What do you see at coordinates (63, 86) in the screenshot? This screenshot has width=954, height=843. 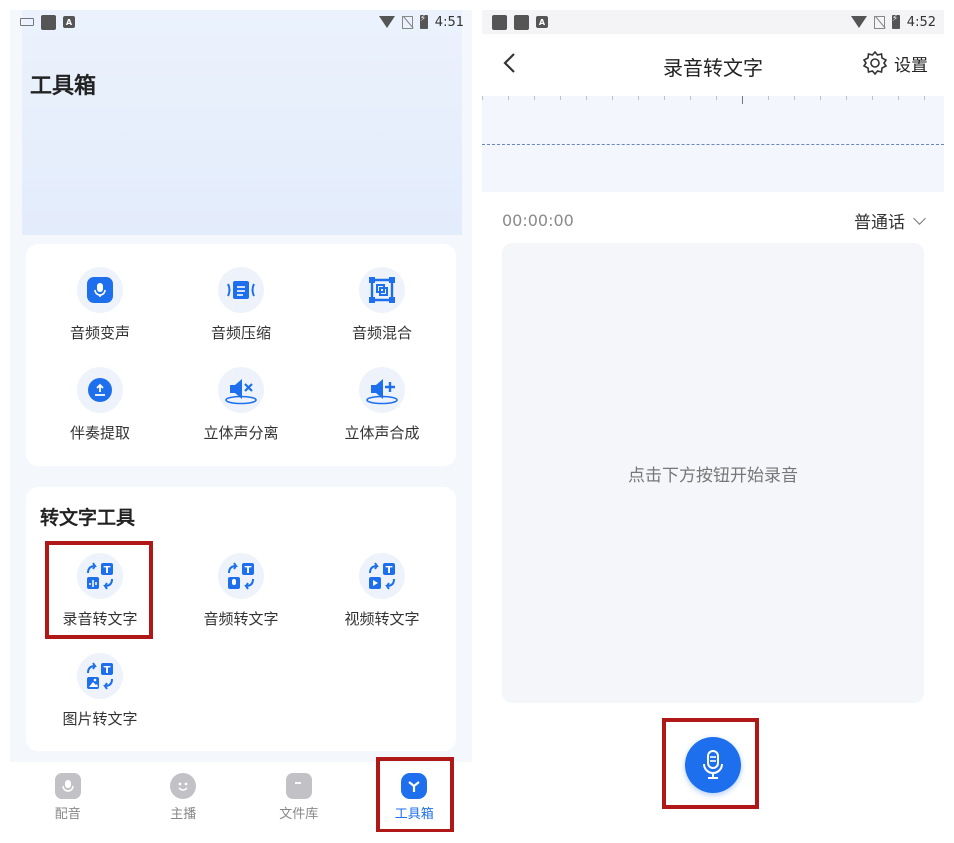 I see `page-title: 工具箱` at bounding box center [63, 86].